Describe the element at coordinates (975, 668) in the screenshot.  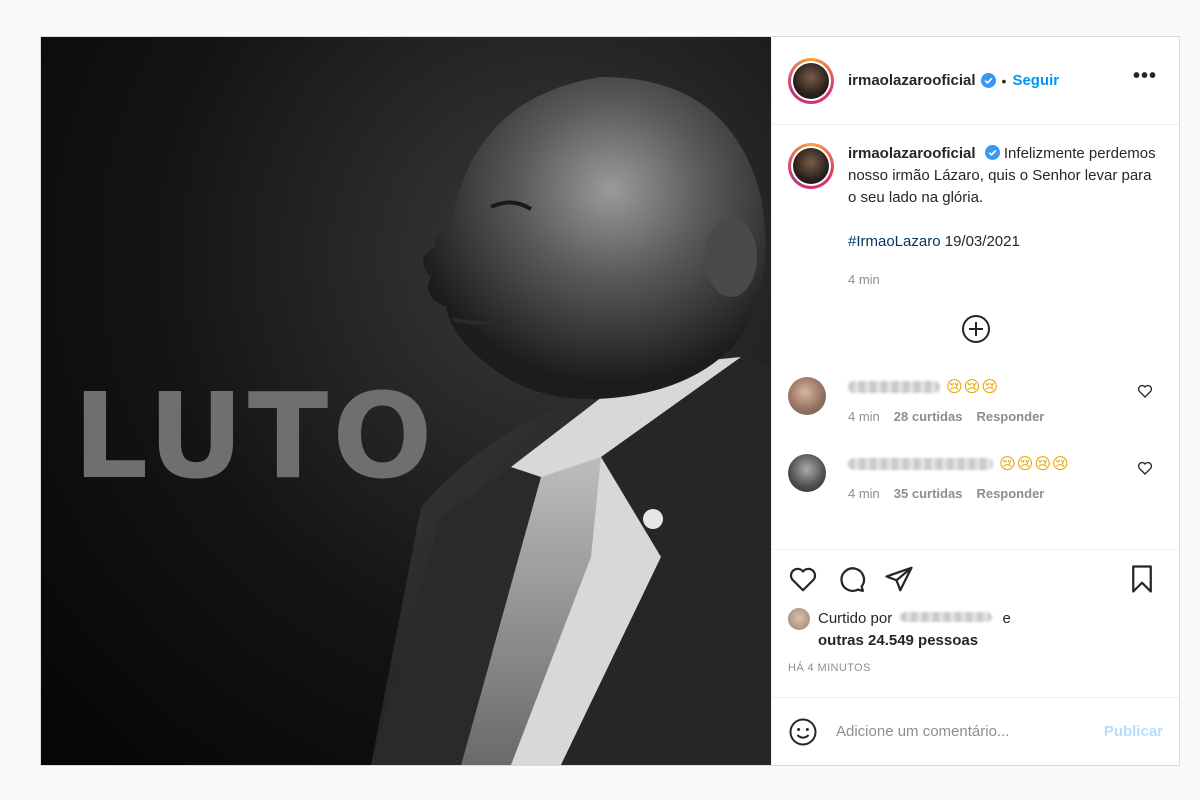
I see `post-timestamp: HÁ 4 MINUTOS` at that location.